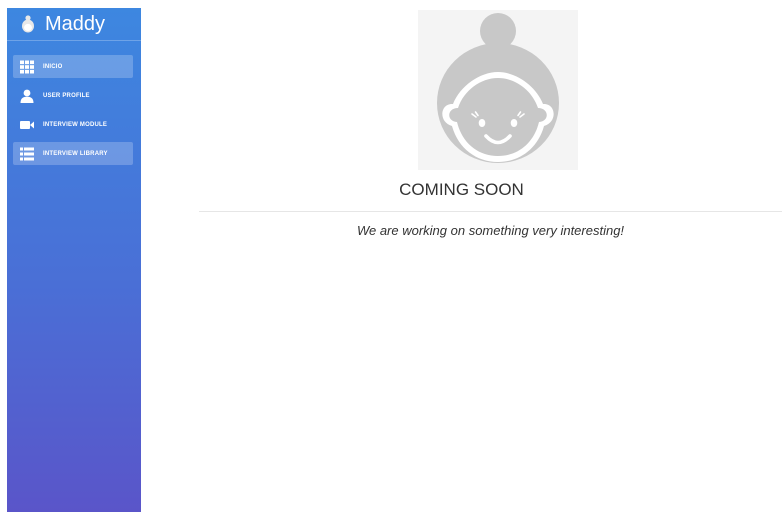  What do you see at coordinates (490, 211) in the screenshot?
I see `divider` at bounding box center [490, 211].